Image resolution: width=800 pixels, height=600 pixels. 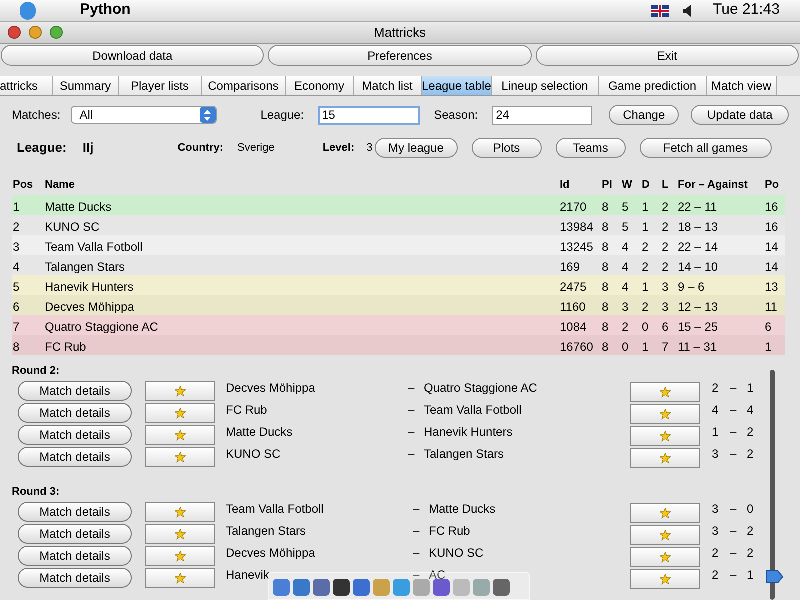 What do you see at coordinates (771, 247) in the screenshot?
I see `table-cell-text: 14` at bounding box center [771, 247].